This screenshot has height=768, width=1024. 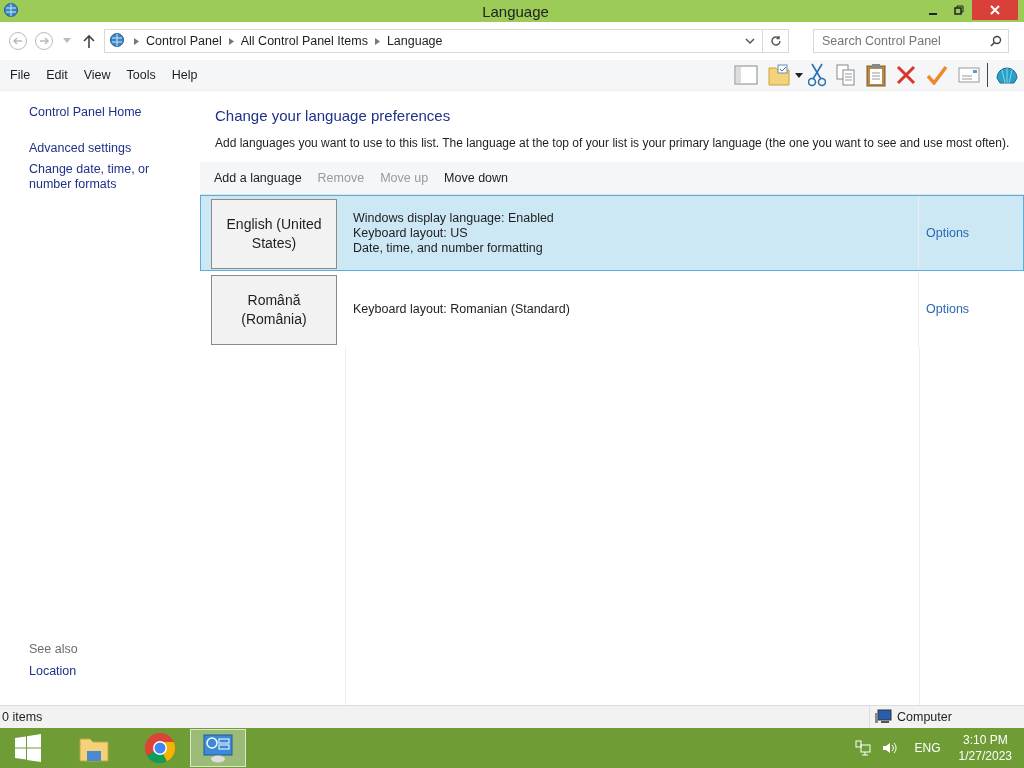 What do you see at coordinates (612, 233) in the screenshot?
I see `language-row: English (United States) Windows display language: Enabled Keyboard layout: US Date, time, and number formatting Options` at bounding box center [612, 233].